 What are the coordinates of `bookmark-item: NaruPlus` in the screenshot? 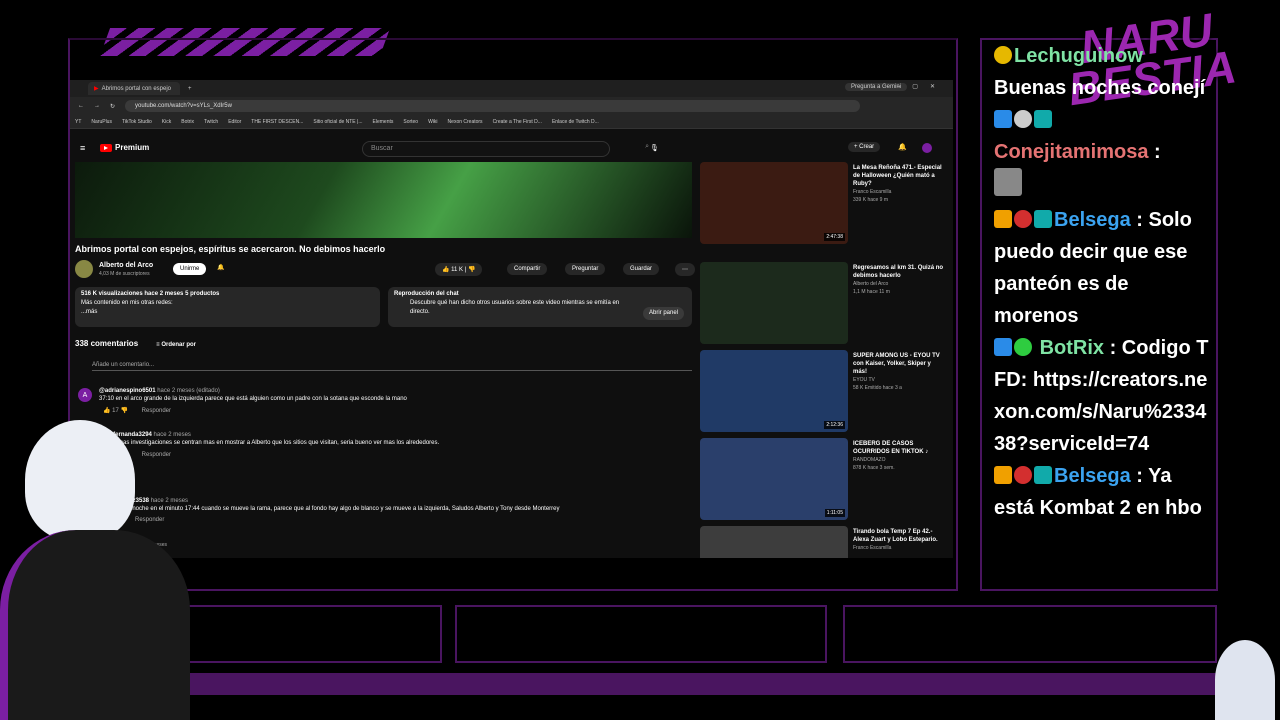 It's located at (101, 122).